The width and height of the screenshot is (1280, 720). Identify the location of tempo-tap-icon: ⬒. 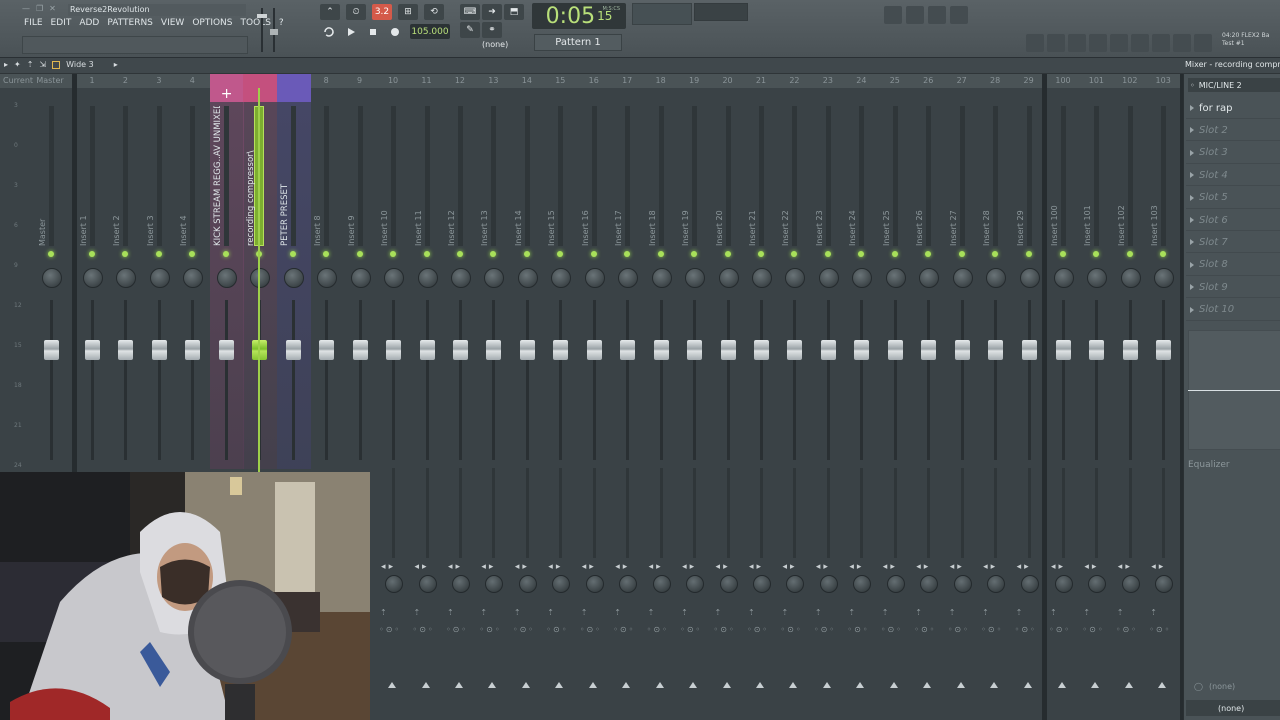
(514, 12).